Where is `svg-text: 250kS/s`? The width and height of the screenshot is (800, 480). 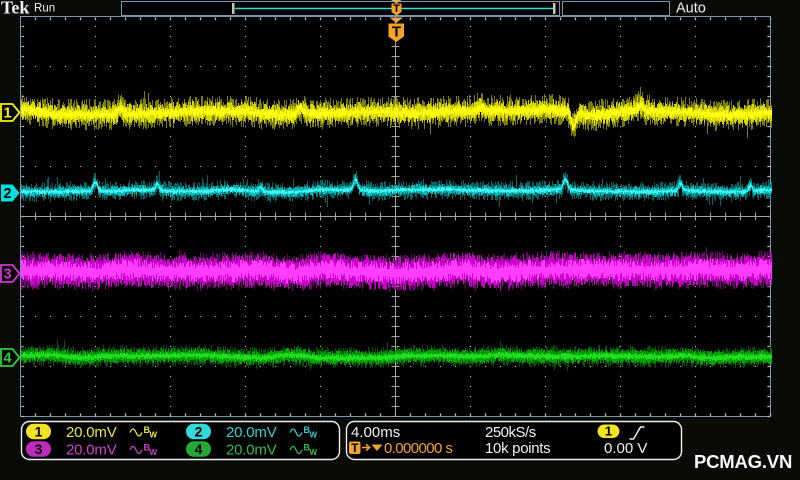
svg-text: 250kS/s is located at coordinates (510, 432).